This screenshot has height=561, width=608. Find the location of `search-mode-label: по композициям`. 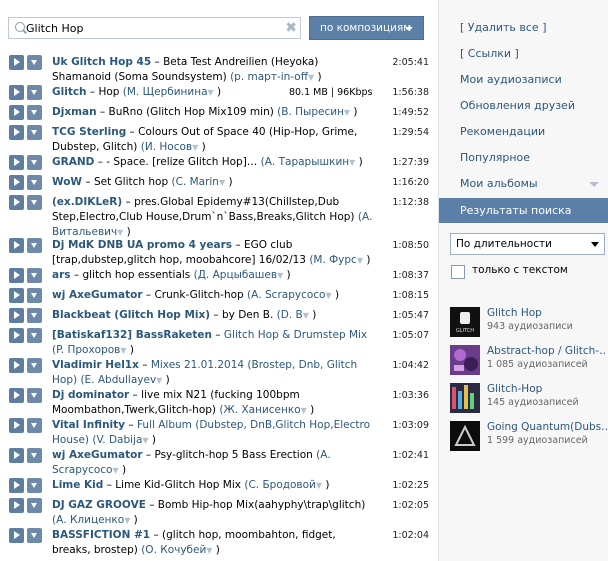

search-mode-label: по композициям is located at coordinates (366, 28).